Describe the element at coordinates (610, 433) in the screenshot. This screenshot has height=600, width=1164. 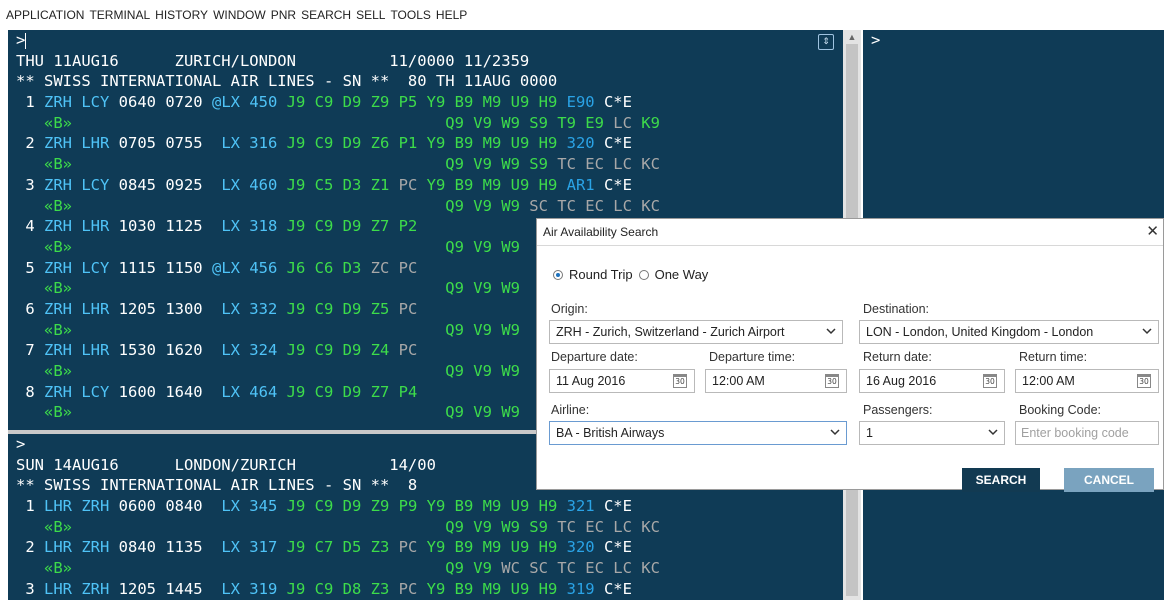
I see `airline-value: BA - British Airways` at that location.